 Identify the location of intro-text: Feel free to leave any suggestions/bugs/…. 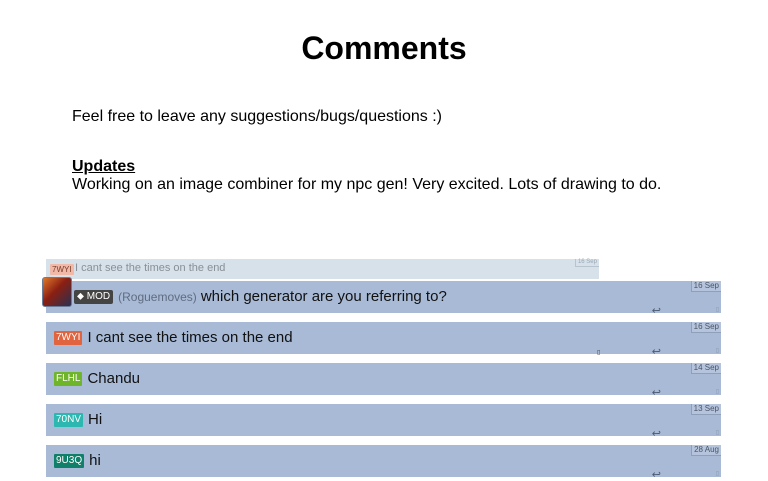
(257, 116).